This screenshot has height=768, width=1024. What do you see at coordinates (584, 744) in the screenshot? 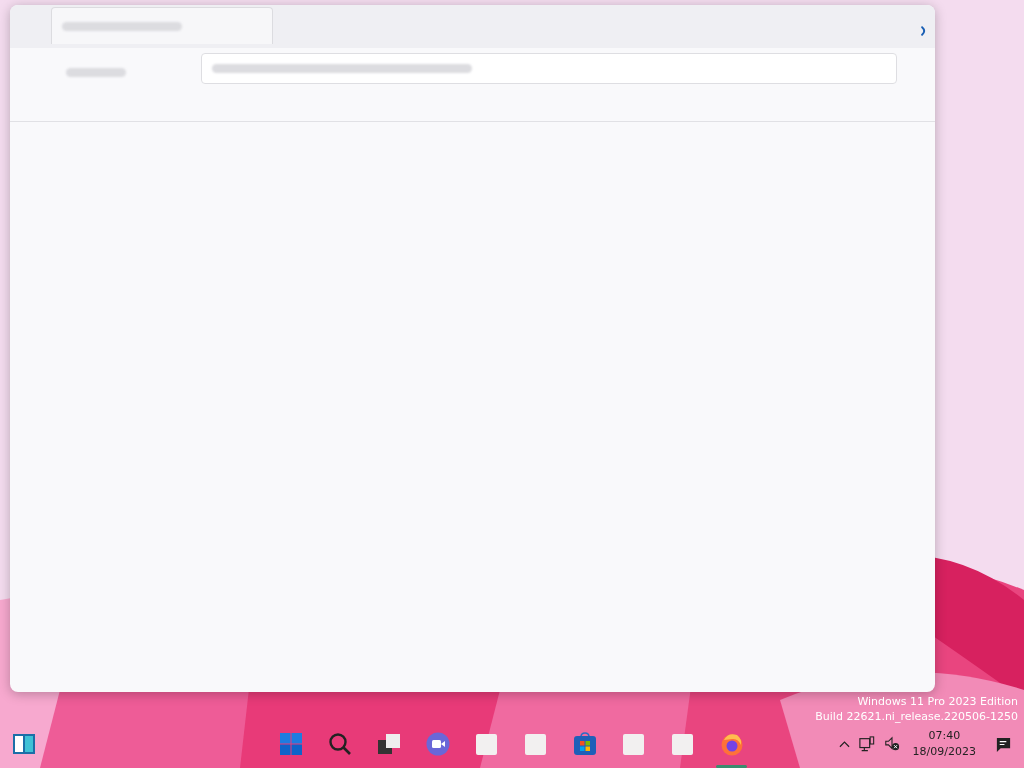
I see `store-icon` at bounding box center [584, 744].